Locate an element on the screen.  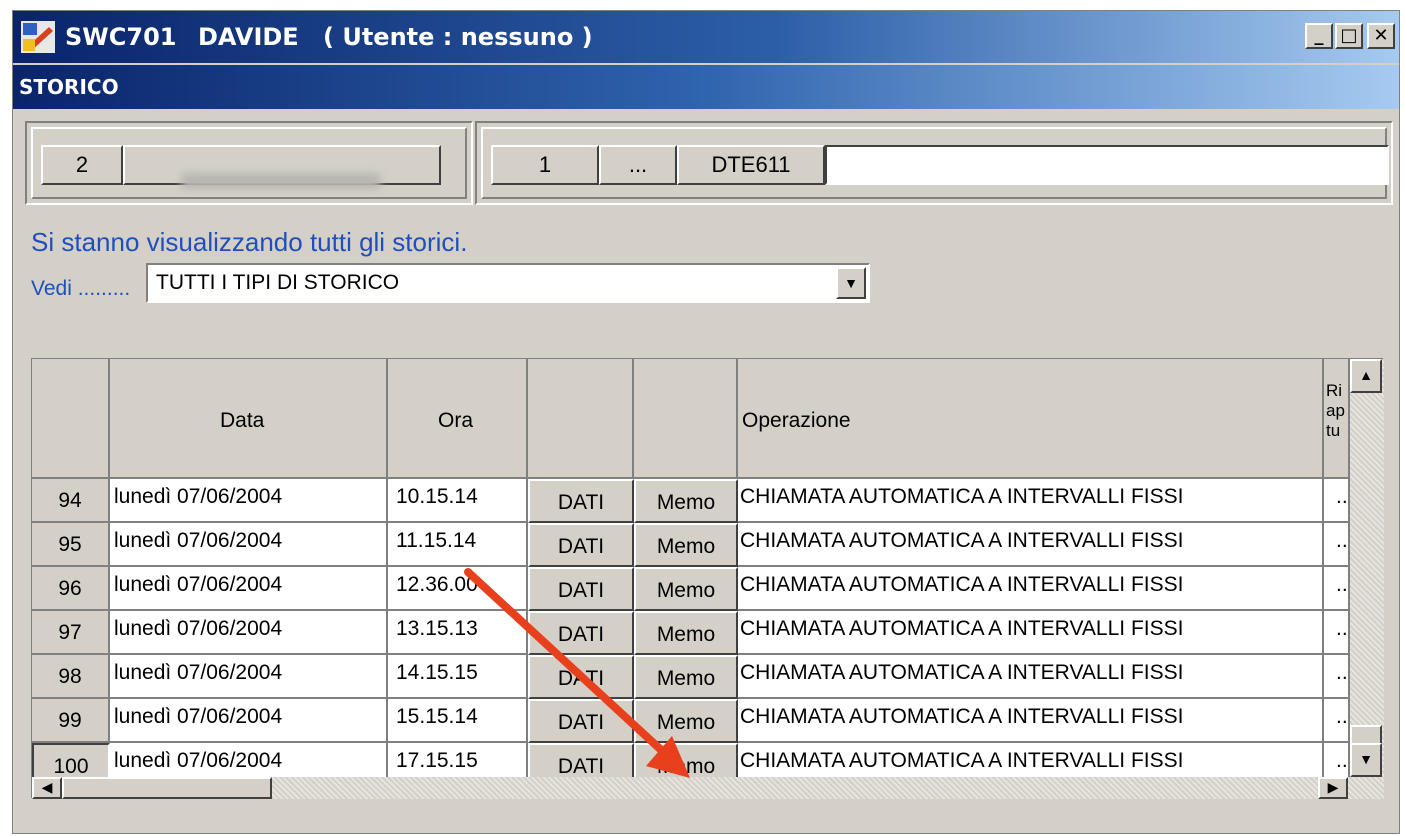
minimize-button: _ is located at coordinates (1319, 36).